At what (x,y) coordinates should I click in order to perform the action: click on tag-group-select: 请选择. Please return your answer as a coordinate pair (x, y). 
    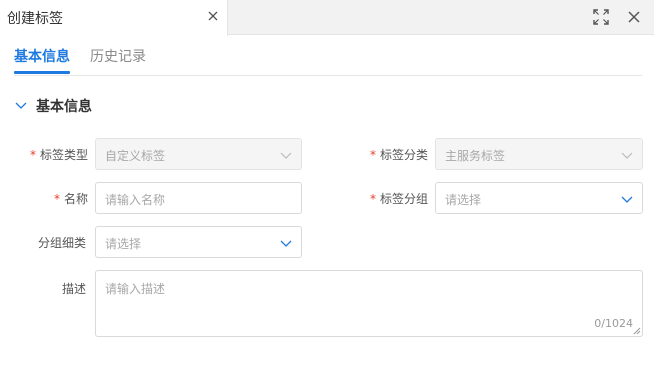
    Looking at the image, I should click on (539, 198).